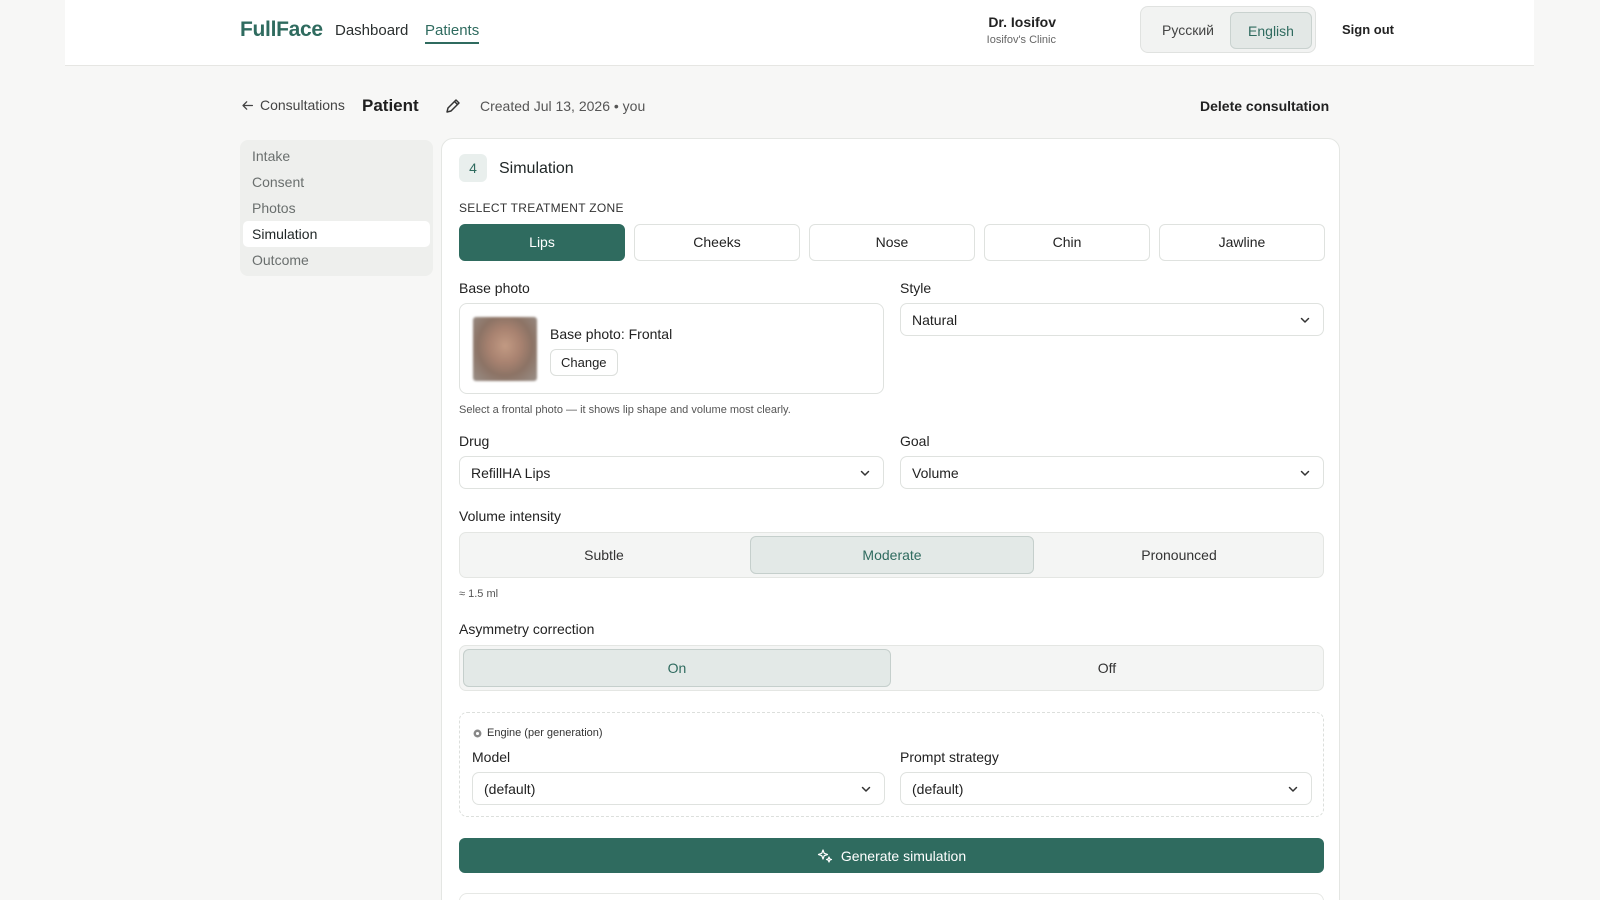 Image resolution: width=1600 pixels, height=900 pixels. I want to click on base-photo-label: Base photo, so click(494, 288).